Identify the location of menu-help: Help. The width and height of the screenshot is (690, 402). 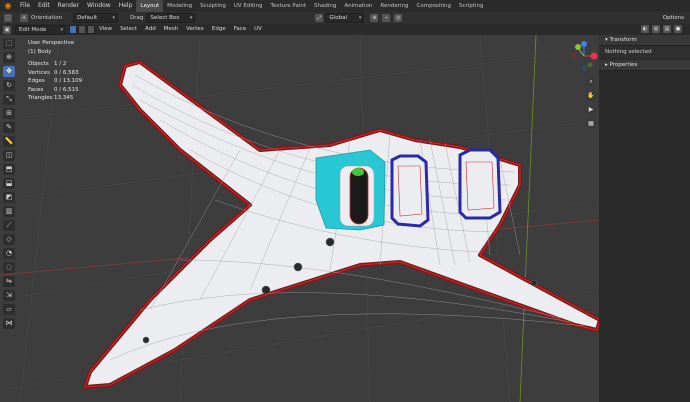
(126, 6).